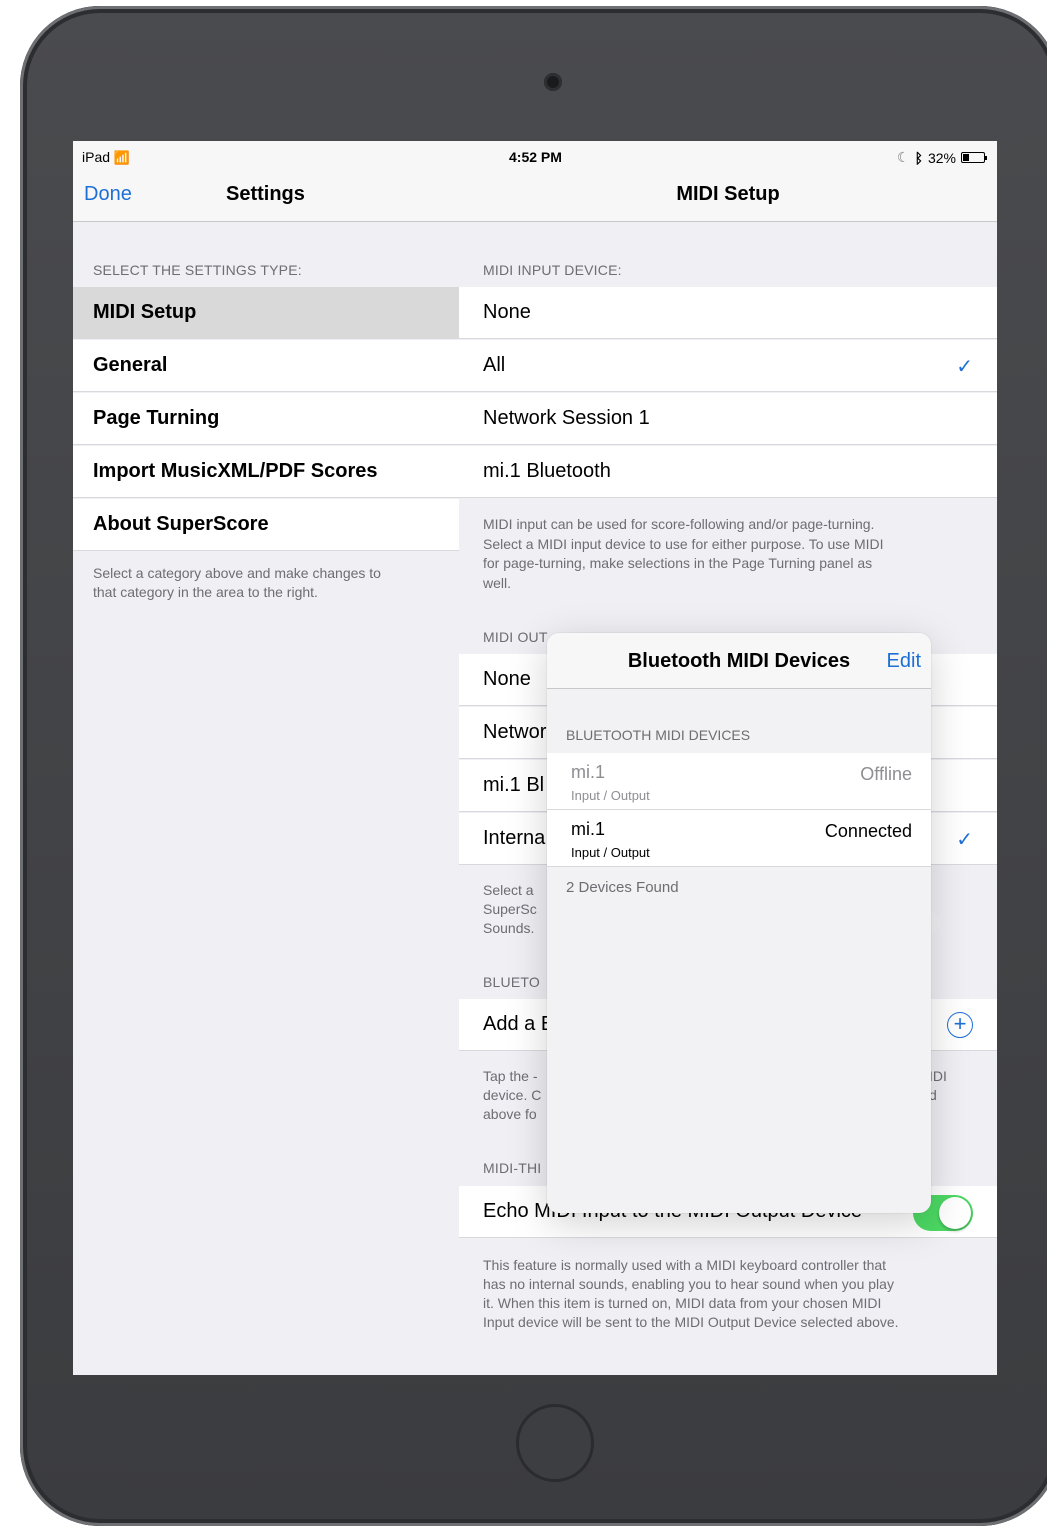 This screenshot has height=1526, width=1047. What do you see at coordinates (955, 1213) in the screenshot?
I see `toggle-knob` at bounding box center [955, 1213].